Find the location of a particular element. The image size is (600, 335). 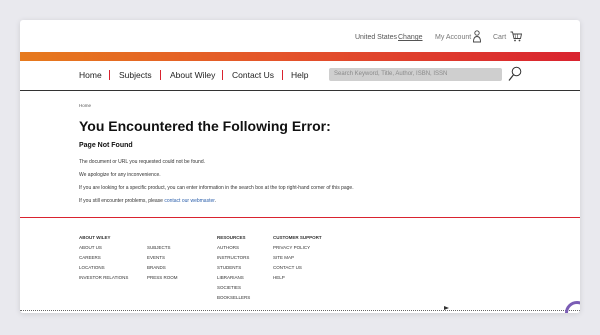

nav-help: Help is located at coordinates (299, 75).